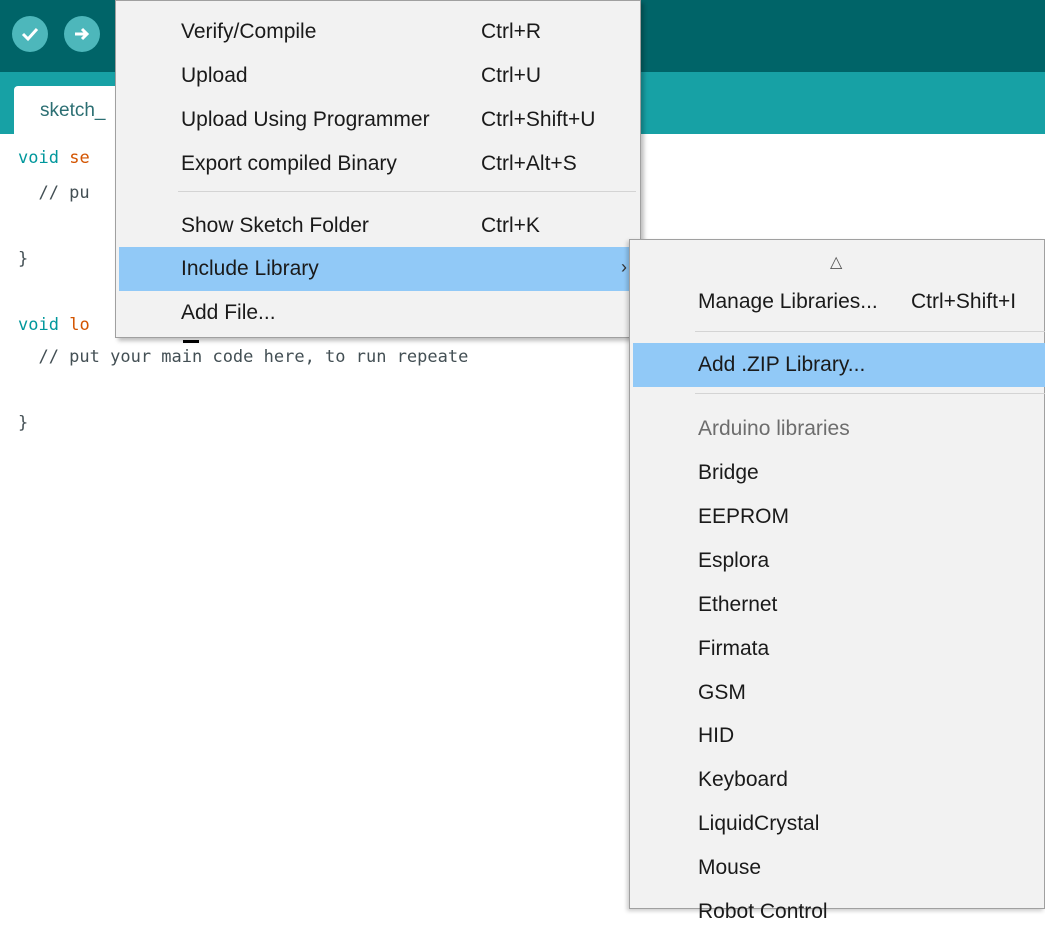 This screenshot has height=934, width=1045. What do you see at coordinates (54, 193) in the screenshot?
I see `code-line: // pu` at bounding box center [54, 193].